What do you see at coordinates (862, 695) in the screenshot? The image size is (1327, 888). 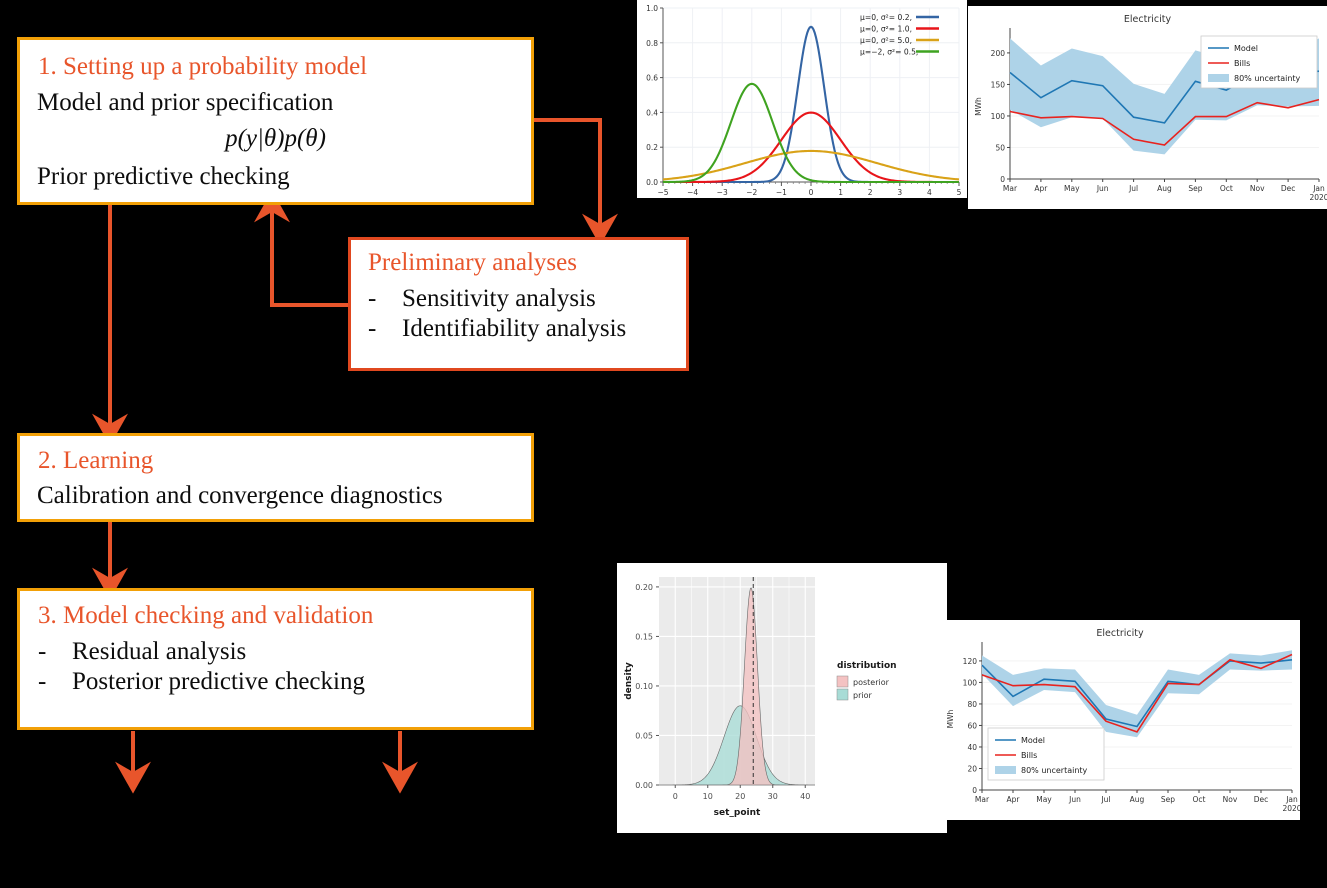 I see `svg-text: prior` at bounding box center [862, 695].